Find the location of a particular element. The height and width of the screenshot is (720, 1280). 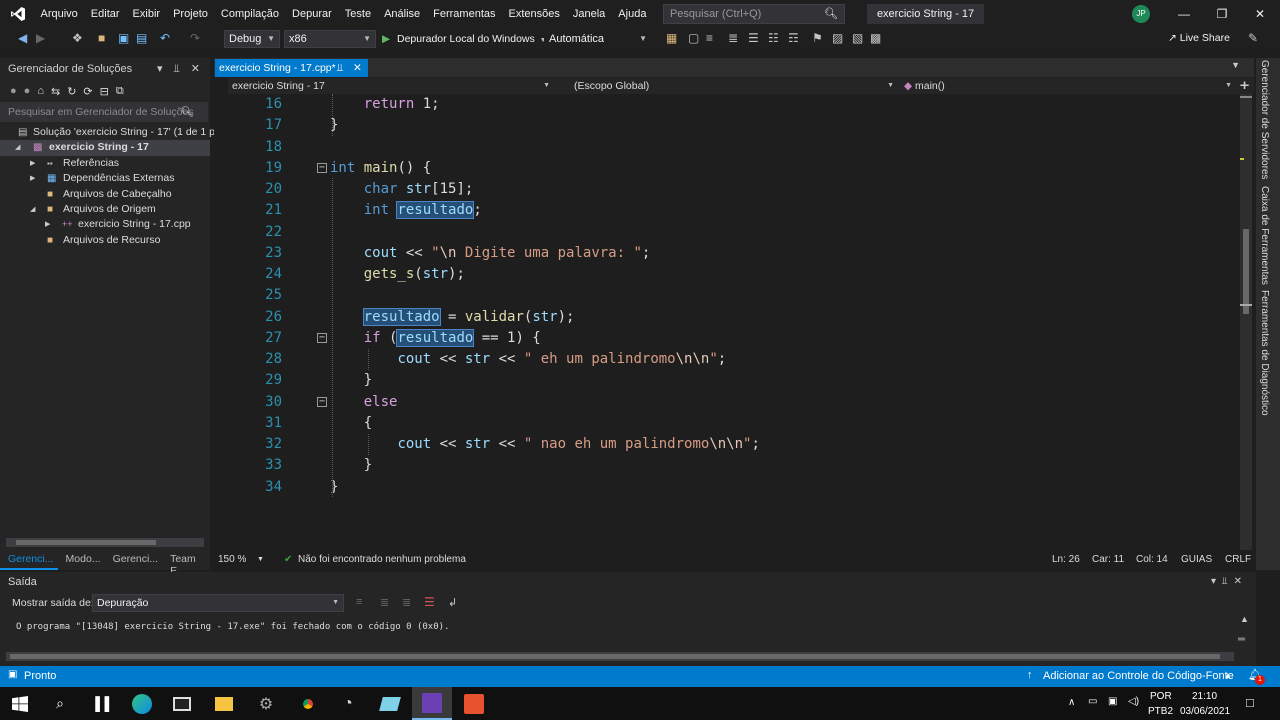

zoom-out-icon: ═ is located at coordinates (1241, 639).